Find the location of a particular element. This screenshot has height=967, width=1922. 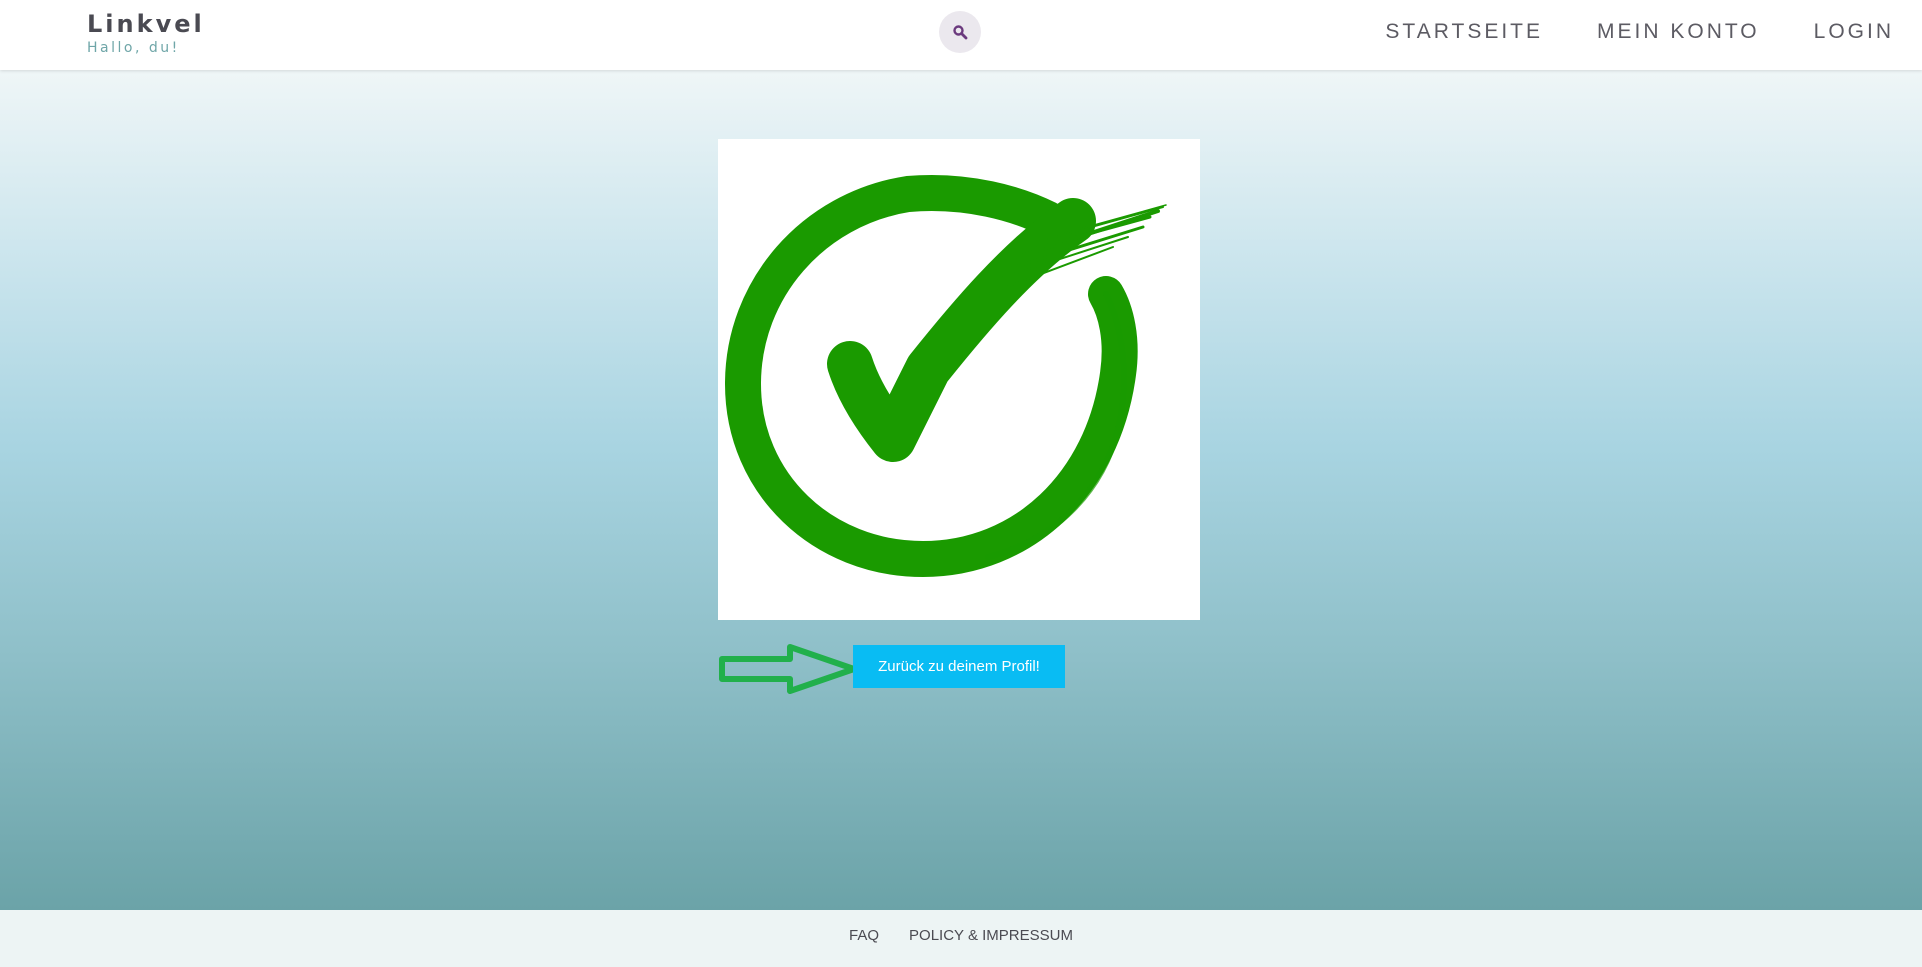

success-image is located at coordinates (959, 379).